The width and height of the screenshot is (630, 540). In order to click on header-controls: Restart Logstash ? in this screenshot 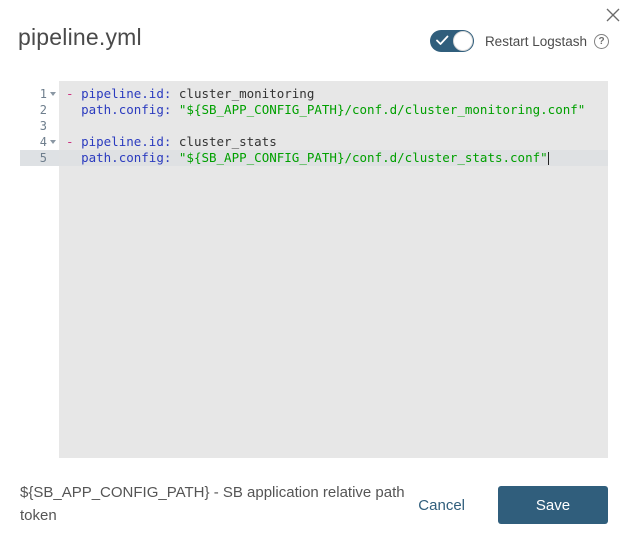, I will do `click(519, 41)`.